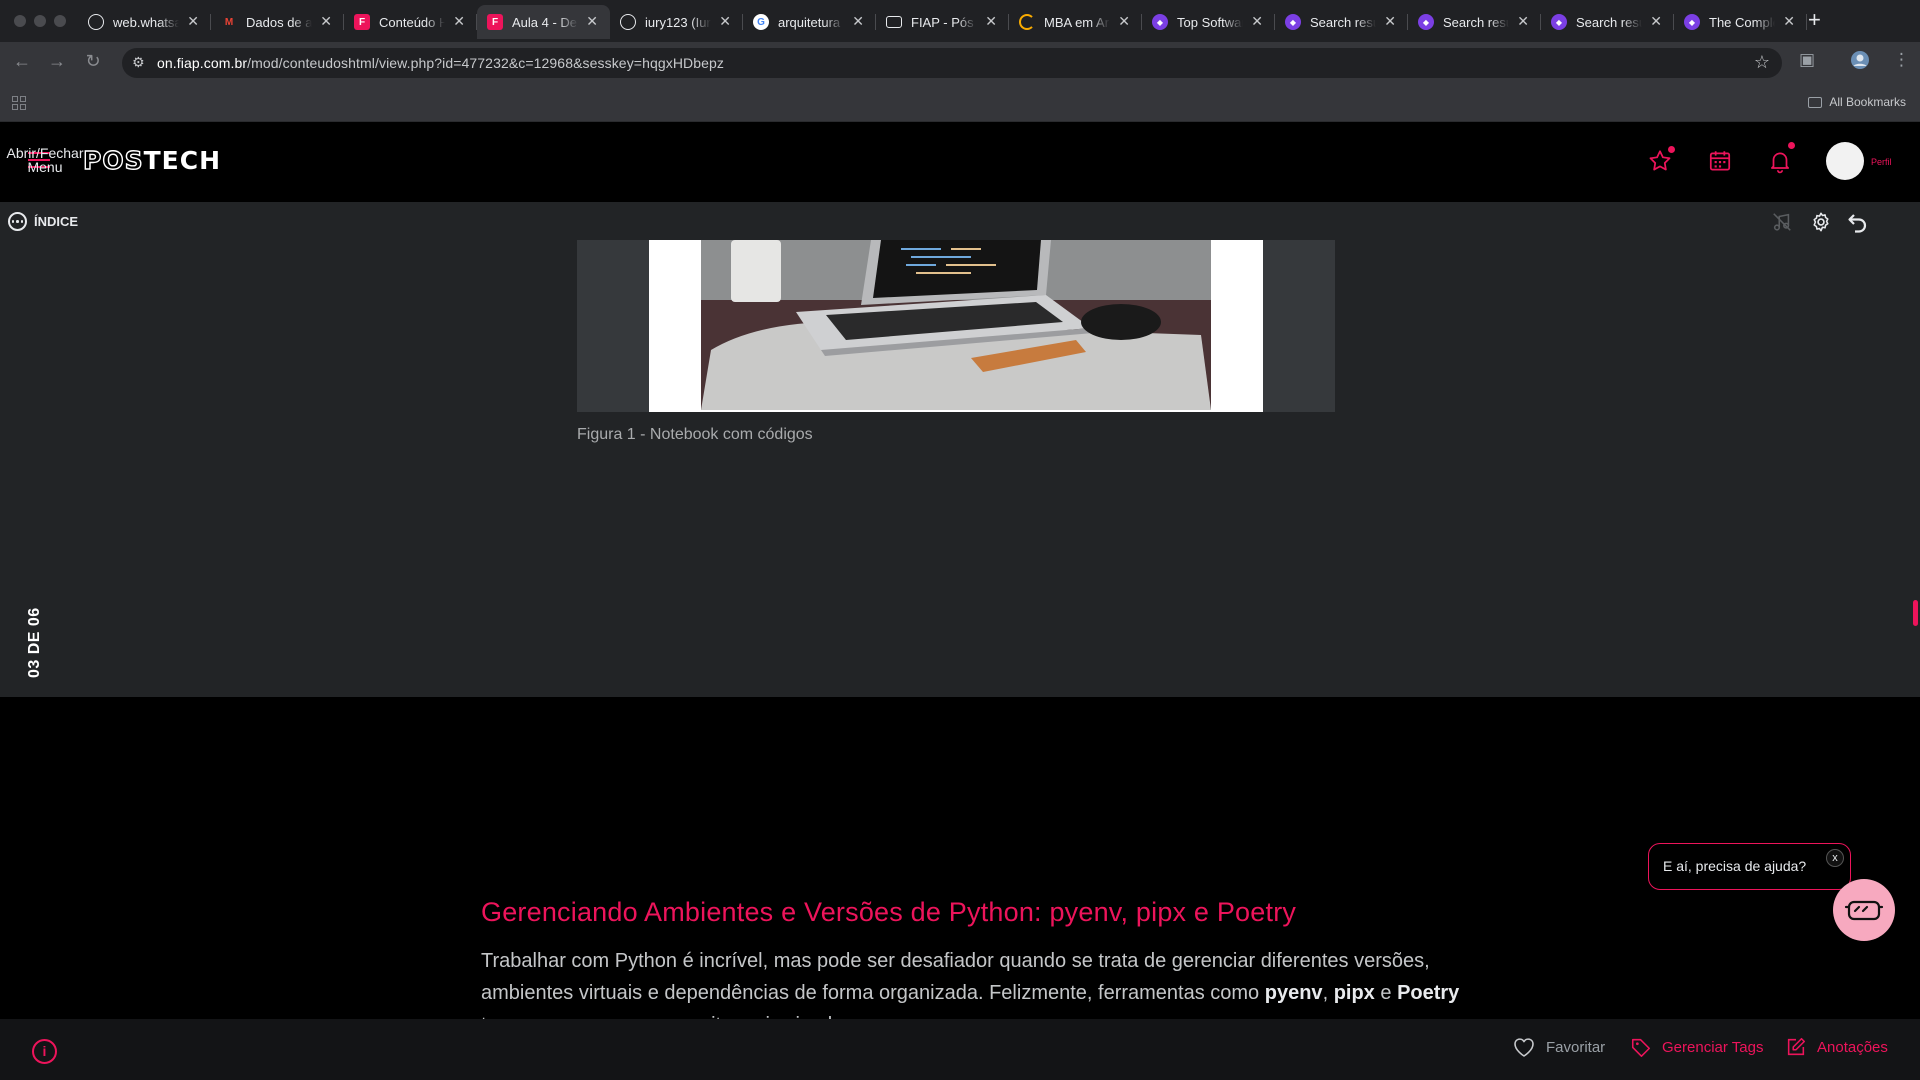  What do you see at coordinates (93, 61) in the screenshot?
I see `reload-button: ↻` at bounding box center [93, 61].